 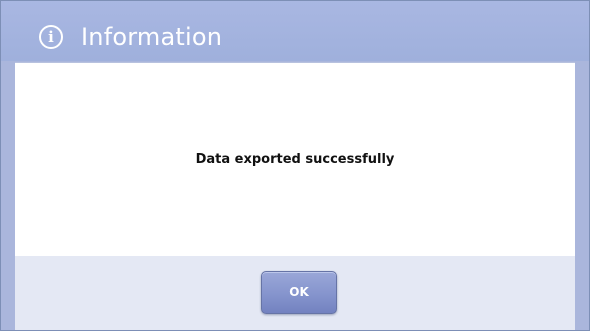 I want to click on info-icon: i, so click(x=51, y=37).